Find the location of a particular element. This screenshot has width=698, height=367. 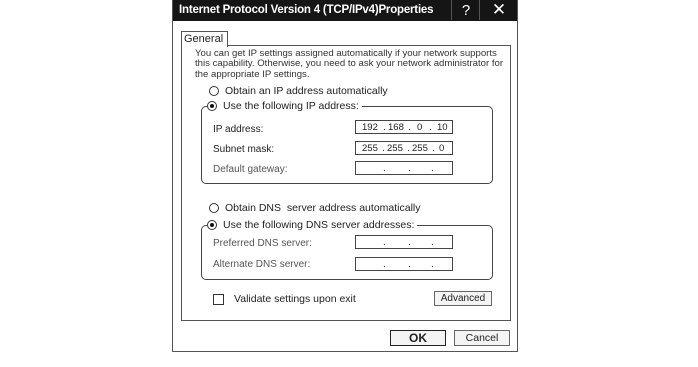

obtain-dns-auto-radio is located at coordinates (214, 208).